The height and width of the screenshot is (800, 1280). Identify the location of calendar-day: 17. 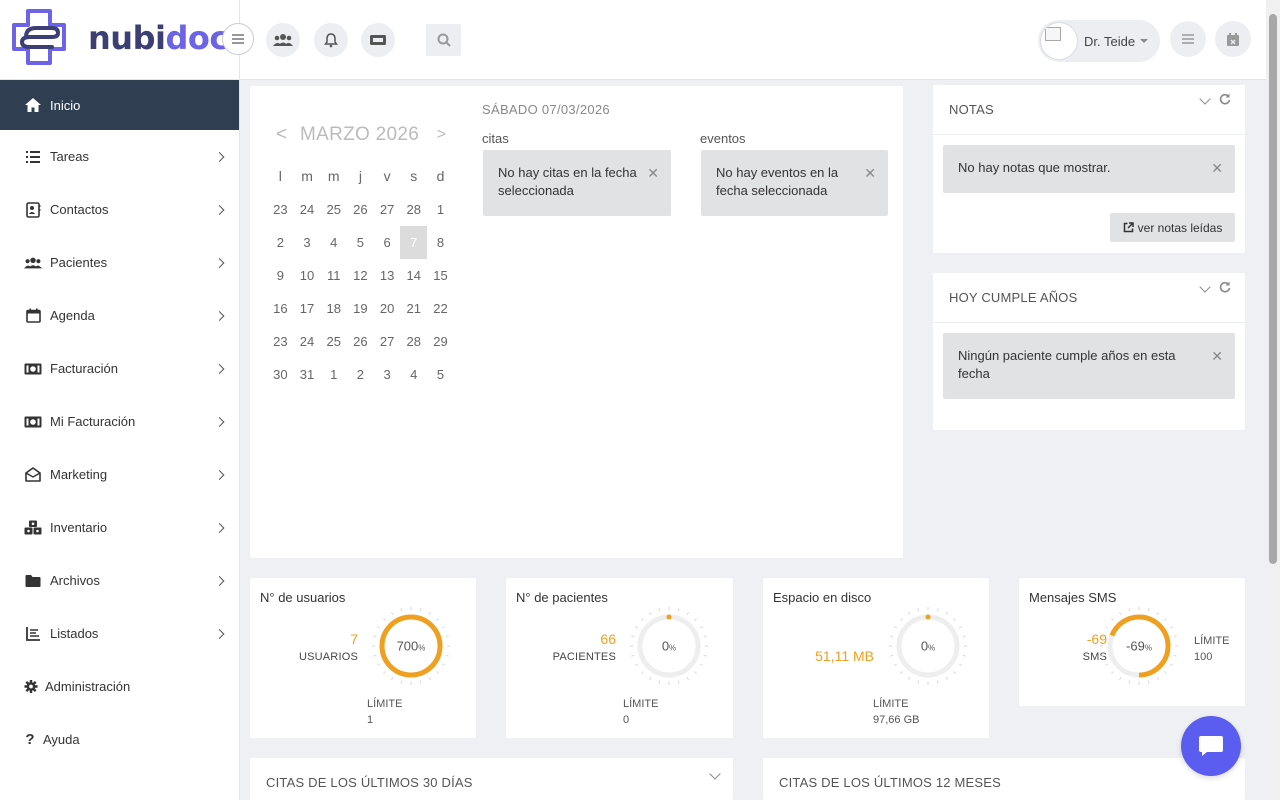
(307, 308).